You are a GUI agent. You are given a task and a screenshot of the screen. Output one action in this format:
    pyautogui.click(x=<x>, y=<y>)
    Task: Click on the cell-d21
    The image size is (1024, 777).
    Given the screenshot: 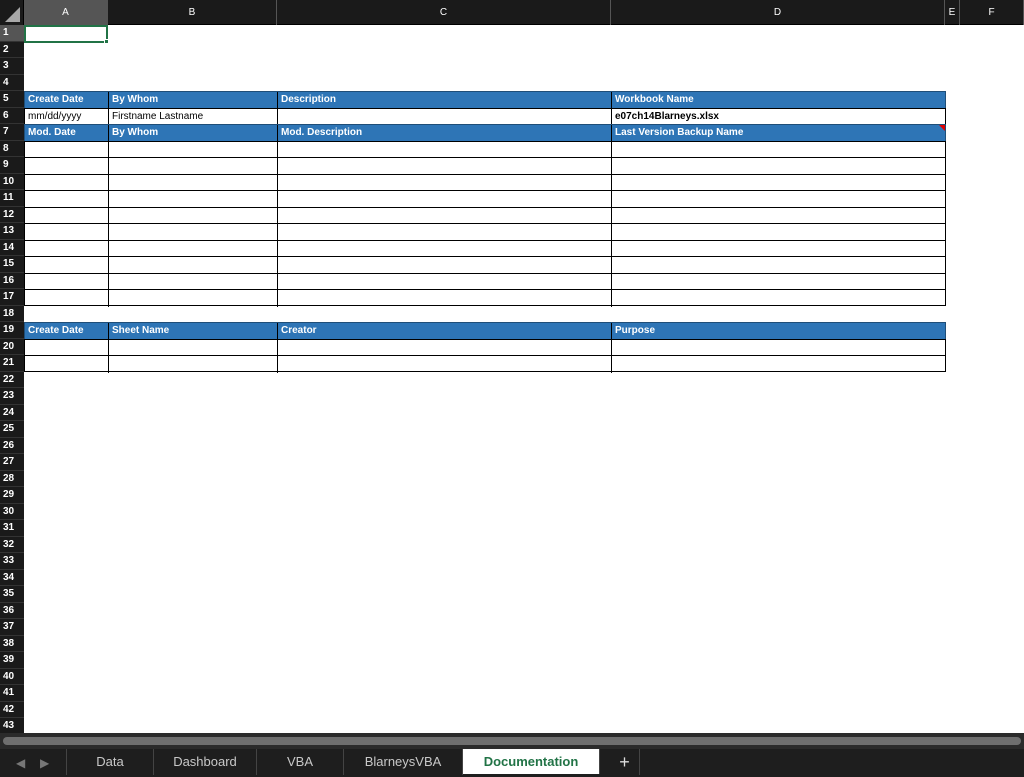 What is the action you would take?
    pyautogui.click(x=778, y=364)
    